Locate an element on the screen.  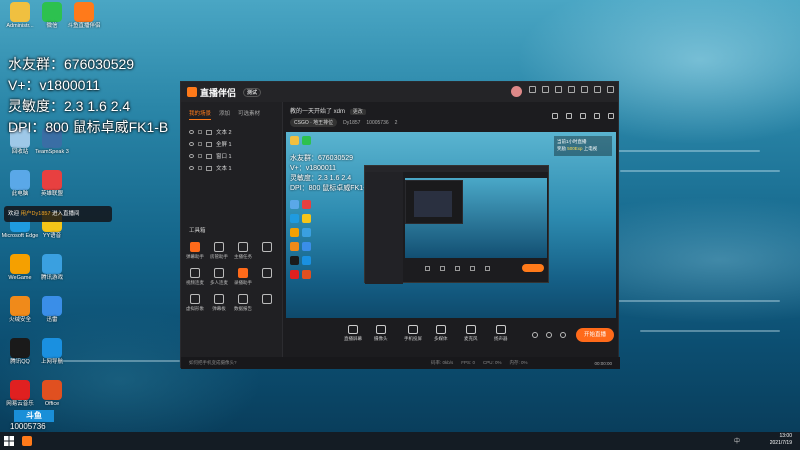
desktop-icon-label: 英雄联盟 is located at coordinates (51, 194).